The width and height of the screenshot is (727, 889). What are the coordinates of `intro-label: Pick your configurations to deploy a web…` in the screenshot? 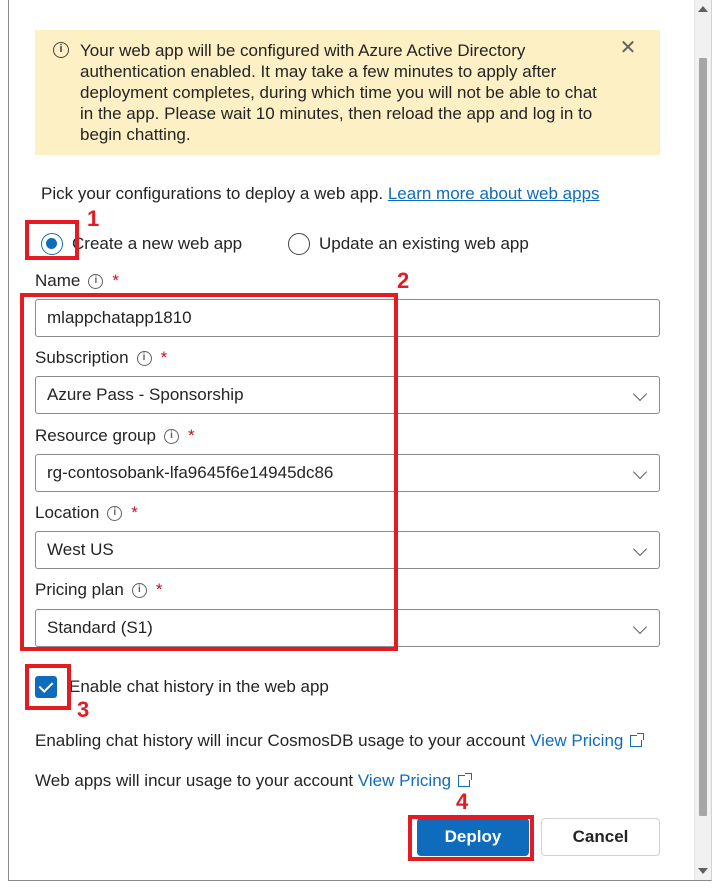 It's located at (212, 193).